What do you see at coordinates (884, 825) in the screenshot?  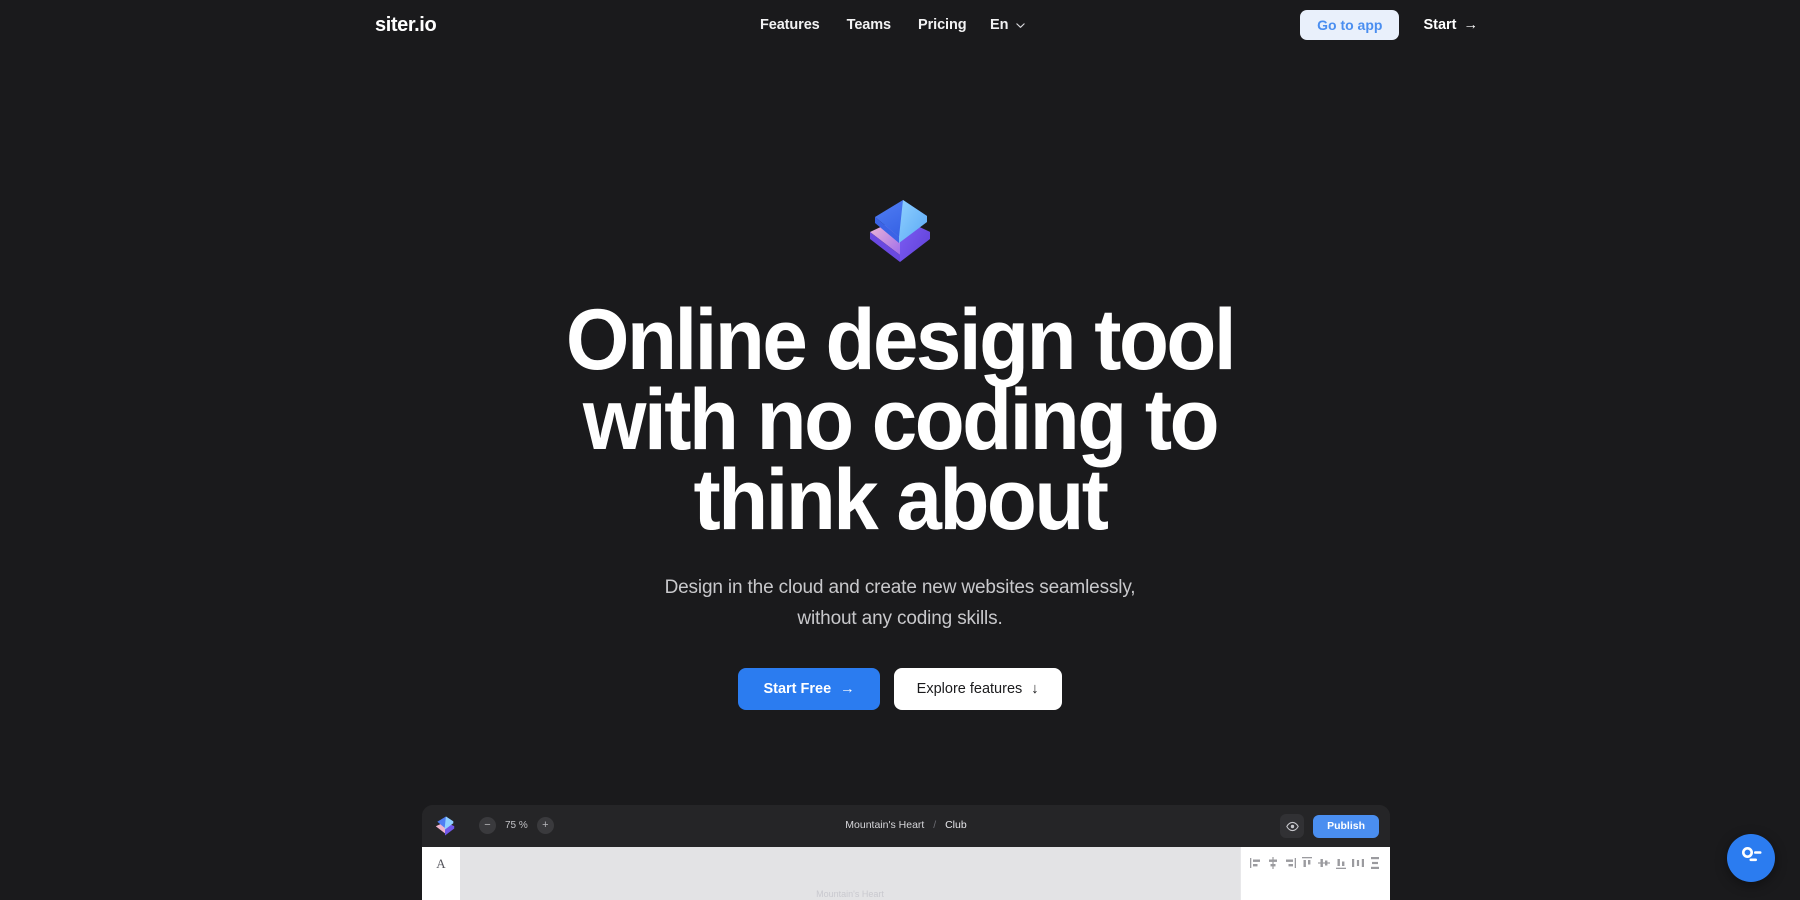 I see `breadcrumb-root: Mountain's Heart` at bounding box center [884, 825].